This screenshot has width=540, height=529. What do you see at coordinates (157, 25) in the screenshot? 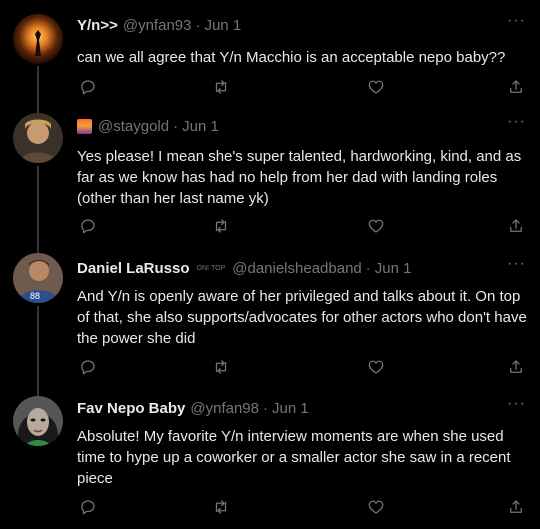
I see `author-handle: @ynfan93` at bounding box center [157, 25].